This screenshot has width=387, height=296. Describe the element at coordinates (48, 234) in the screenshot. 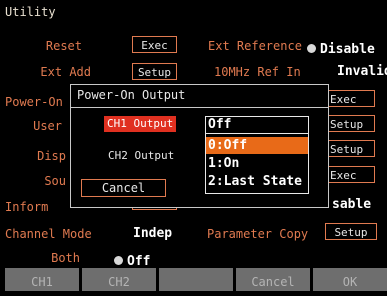

I see `channel-mode-label: Channel Mode` at that location.